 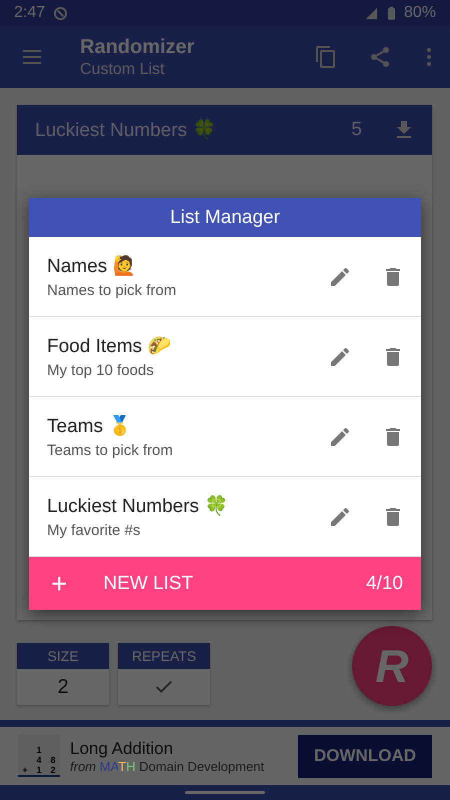 I want to click on list-item-description: Names to pick from, so click(x=112, y=290).